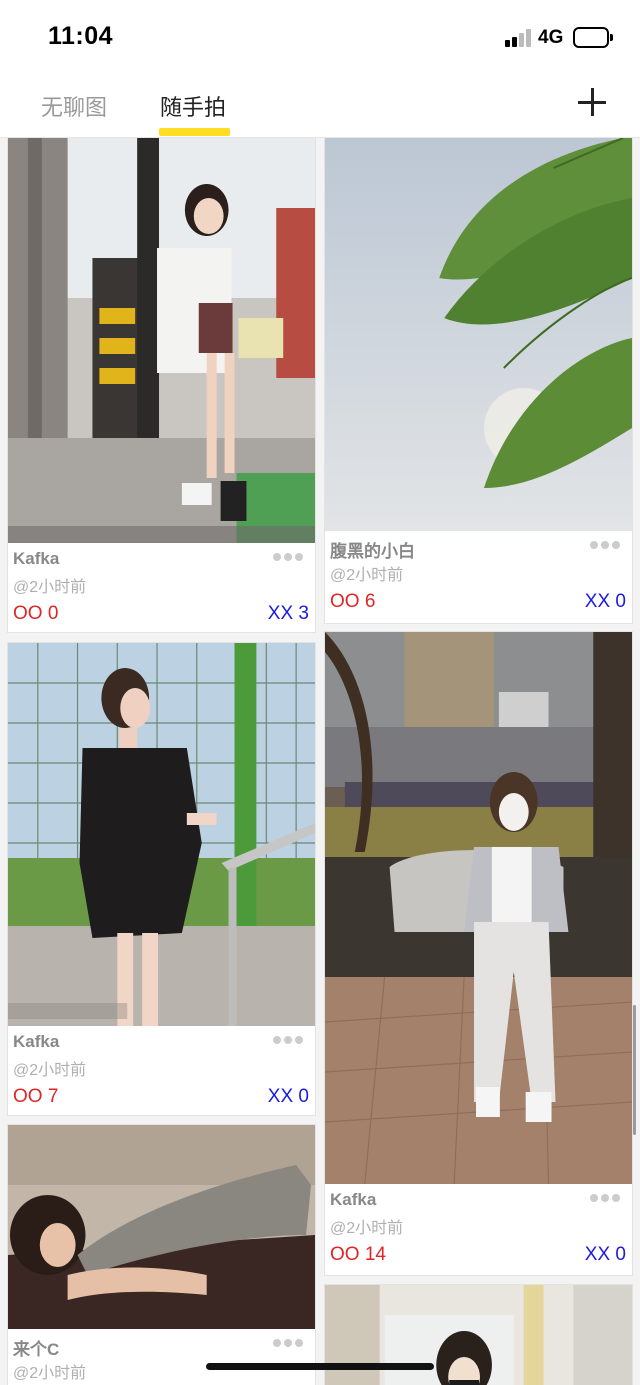  What do you see at coordinates (161, 1357) in the screenshot?
I see `post-info: 来个C @2小时前` at bounding box center [161, 1357].